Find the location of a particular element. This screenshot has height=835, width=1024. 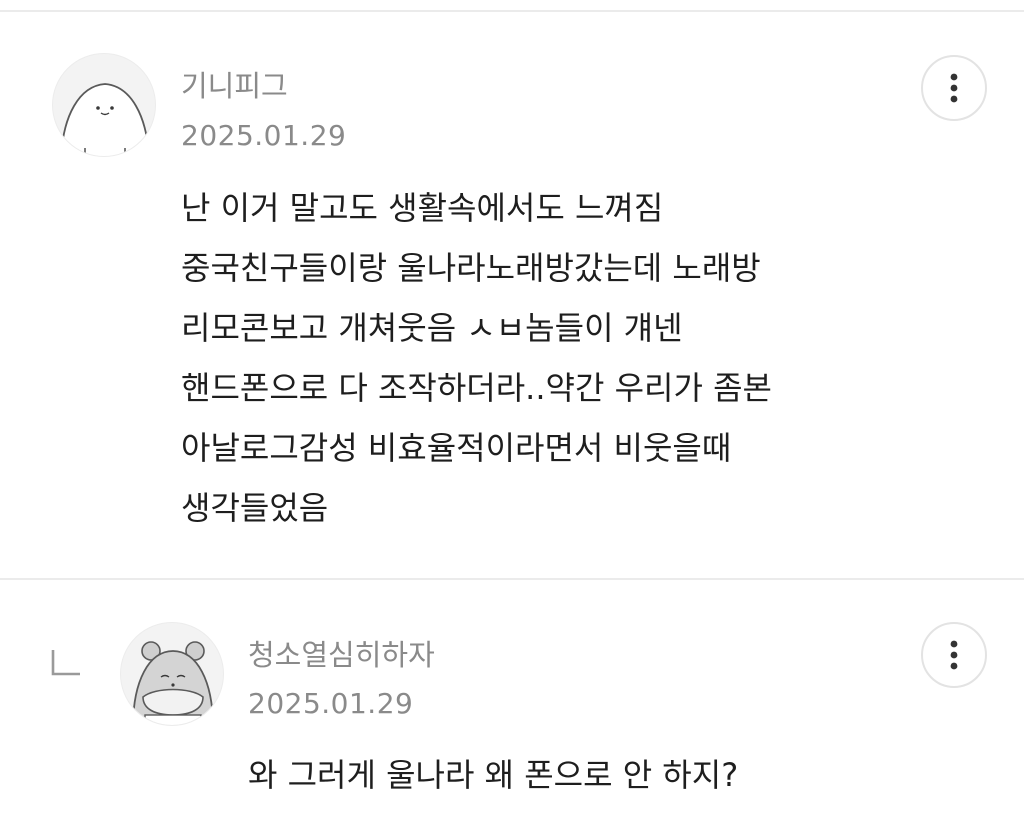

comment-body-line: 난 이거 말고도 생활속에서도 느껴짐 is located at coordinates (422, 208).